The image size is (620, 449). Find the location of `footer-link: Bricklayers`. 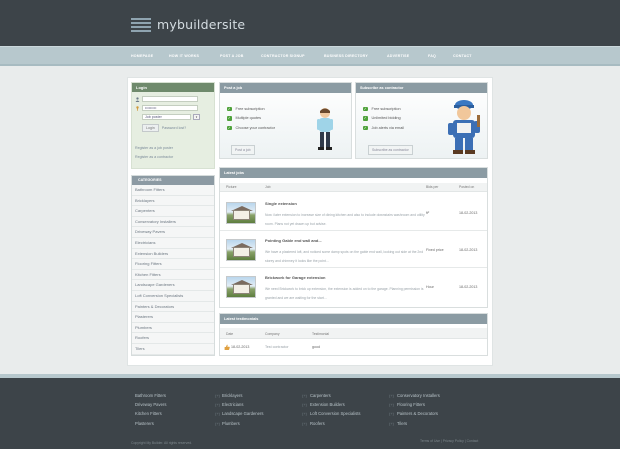

footer-link: Bricklayers is located at coordinates (242, 397).